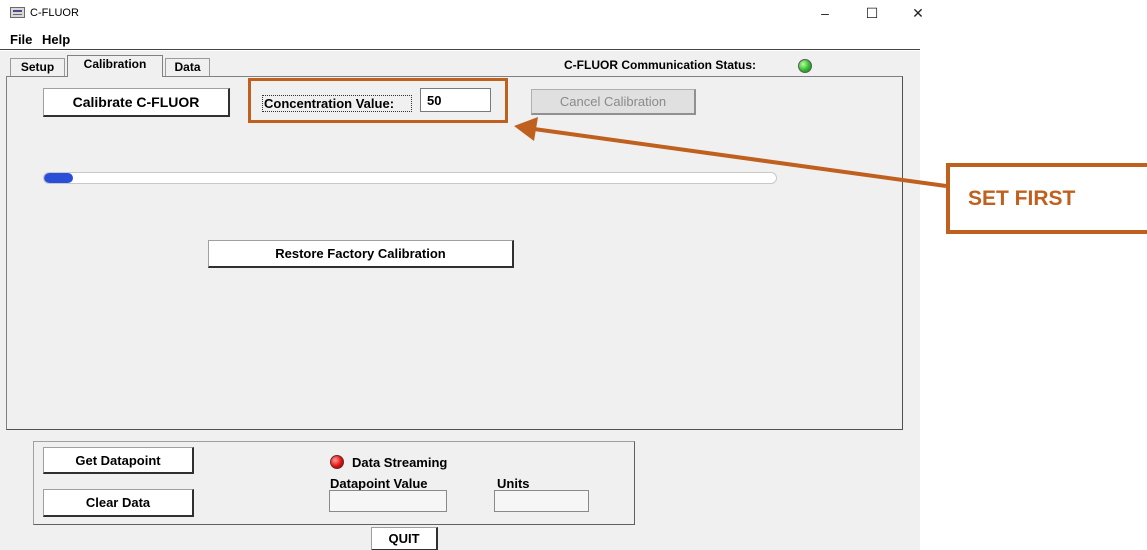 The image size is (1147, 550). Describe the element at coordinates (379, 483) in the screenshot. I see `datapoint-value-label: Datapoint Value` at that location.